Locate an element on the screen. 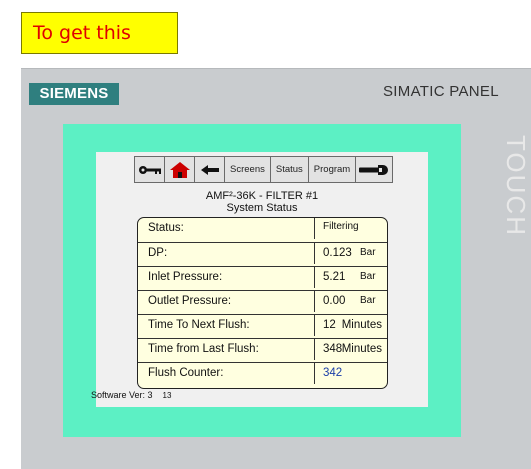 The image size is (531, 469). table-row: Flush Counter: 342 is located at coordinates (262, 373).